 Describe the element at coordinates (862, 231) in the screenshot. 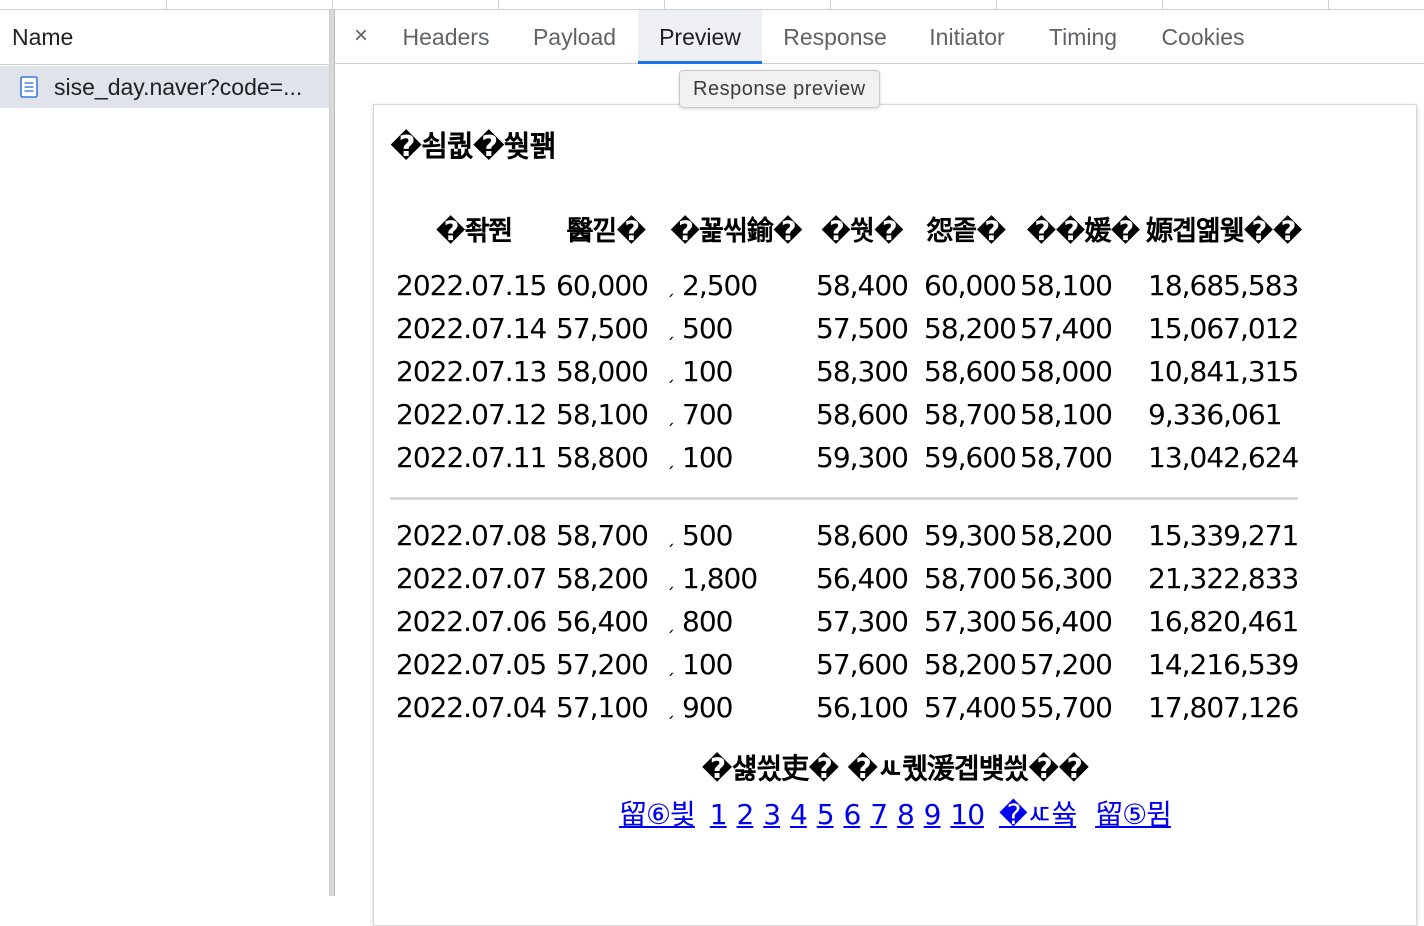

I see `column-header-open: �쒓�` at that location.